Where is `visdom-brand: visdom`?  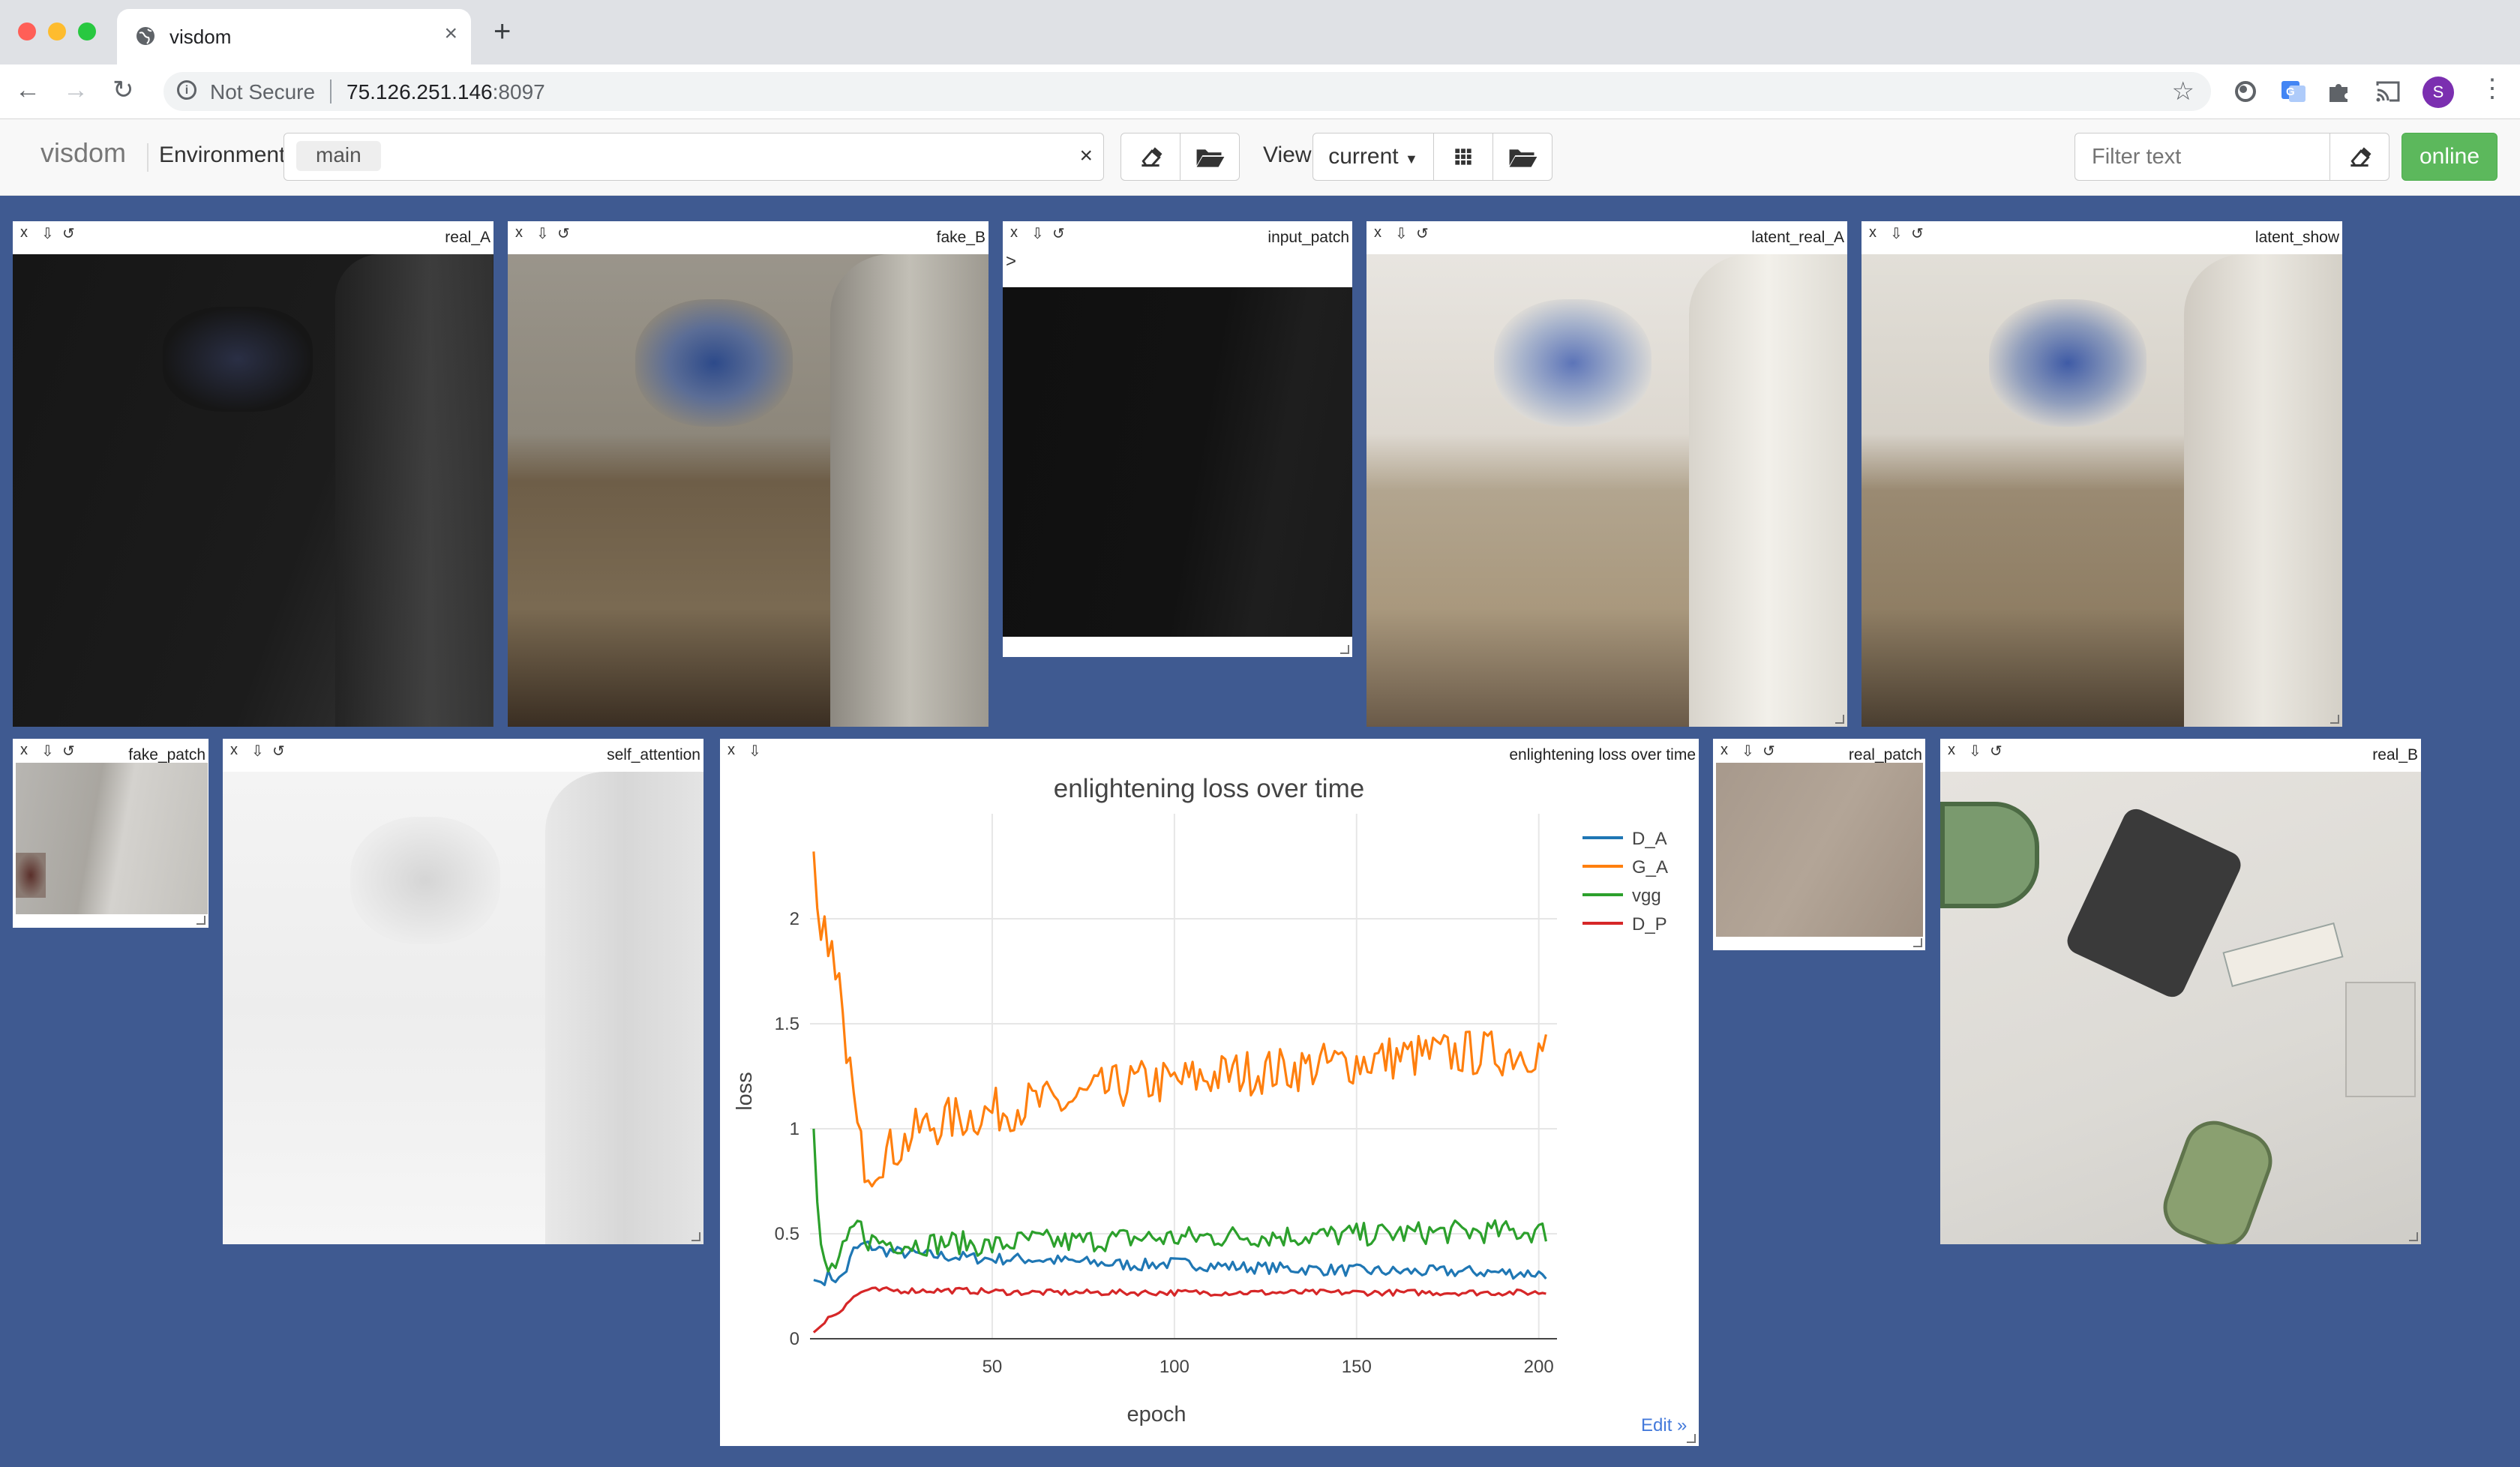 visdom-brand: visdom is located at coordinates (83, 153).